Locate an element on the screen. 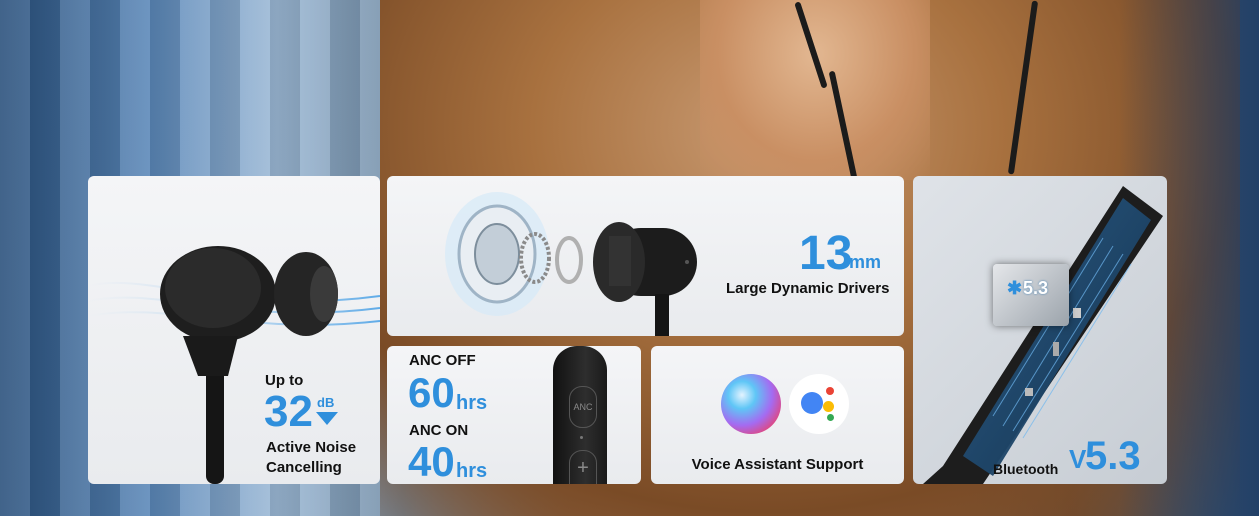  drivers-label: Large Dynamic Drivers is located at coordinates (808, 288).